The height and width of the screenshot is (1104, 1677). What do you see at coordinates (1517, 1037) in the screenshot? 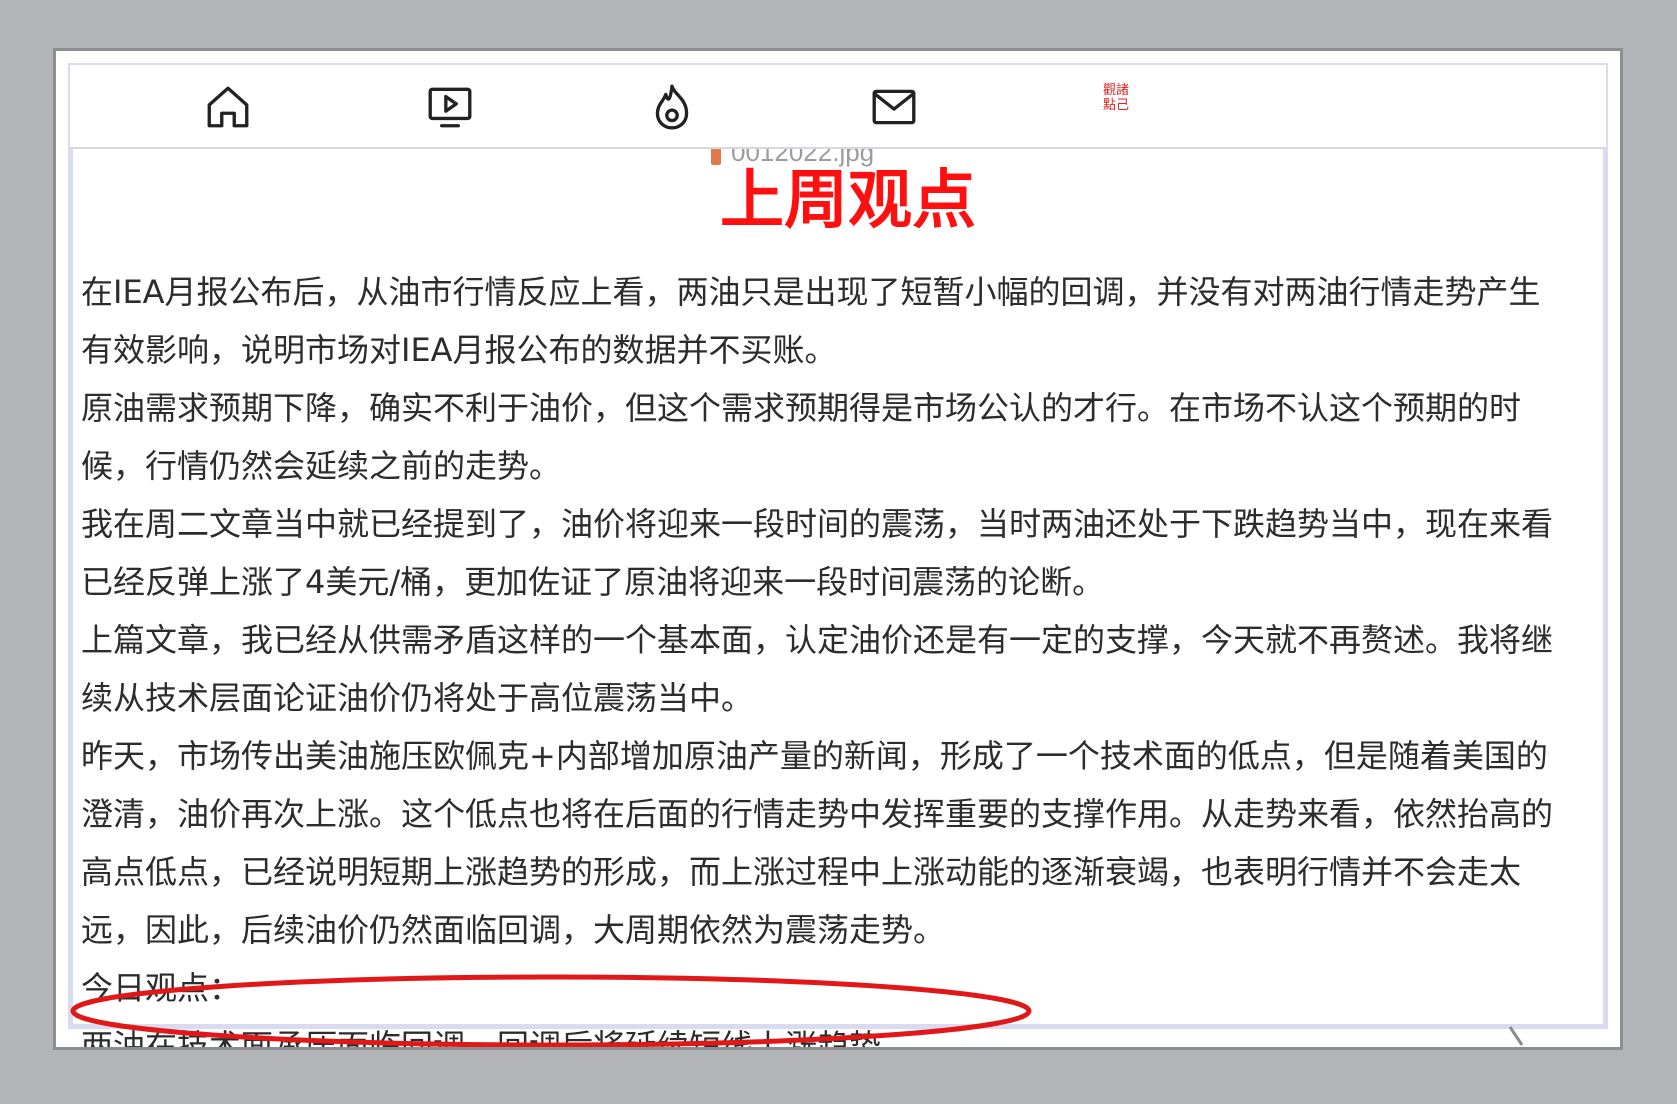
I see `resize-handle-icon` at bounding box center [1517, 1037].